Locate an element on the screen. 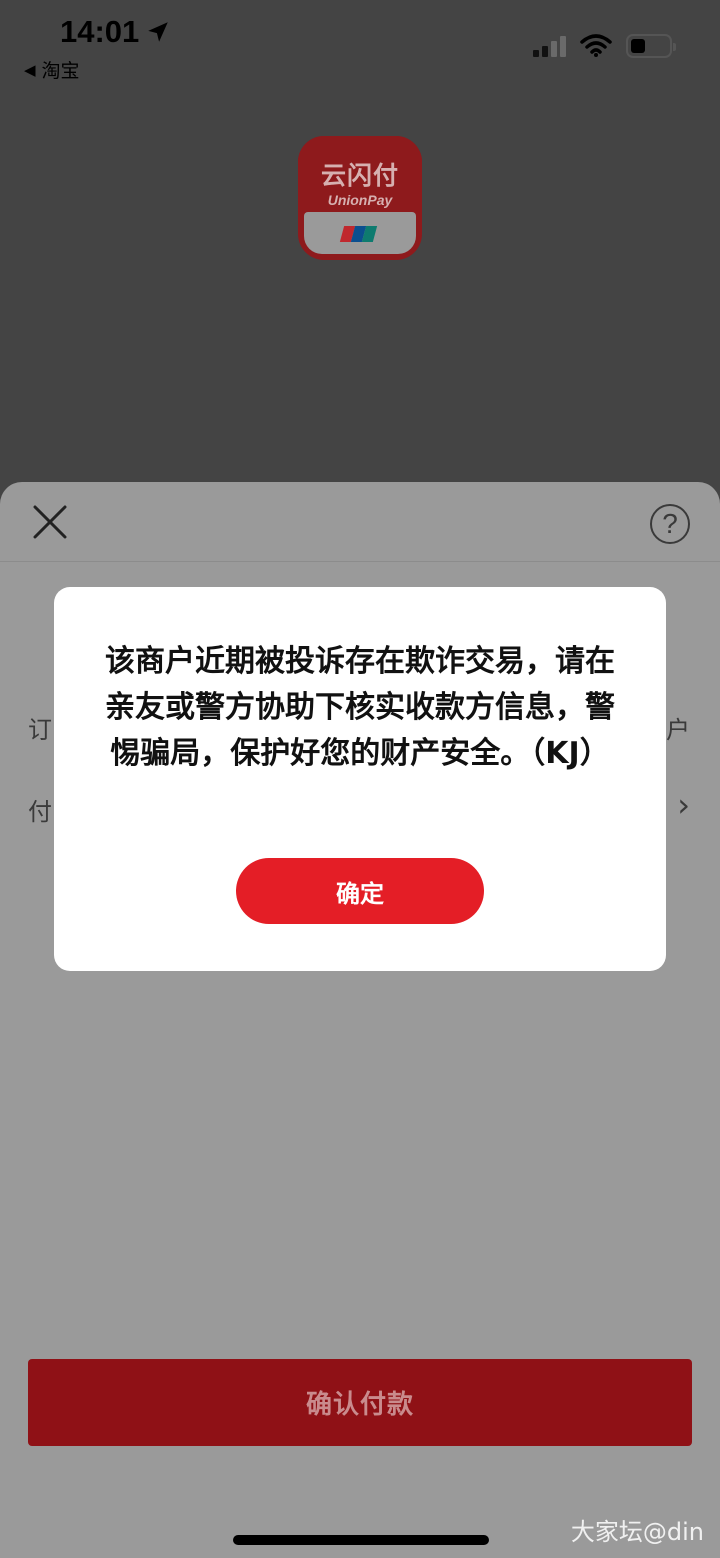 This screenshot has height=1558, width=720. chevron-right-icon: › is located at coordinates (683, 805).